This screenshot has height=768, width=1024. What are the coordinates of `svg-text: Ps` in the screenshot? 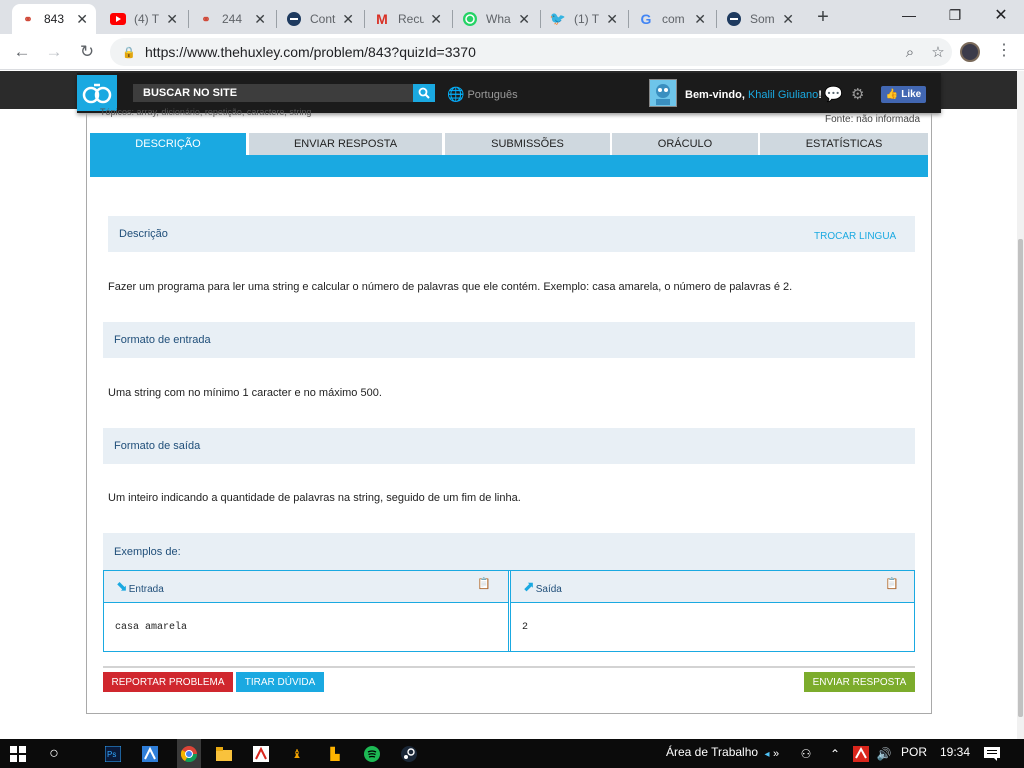 It's located at (111, 754).